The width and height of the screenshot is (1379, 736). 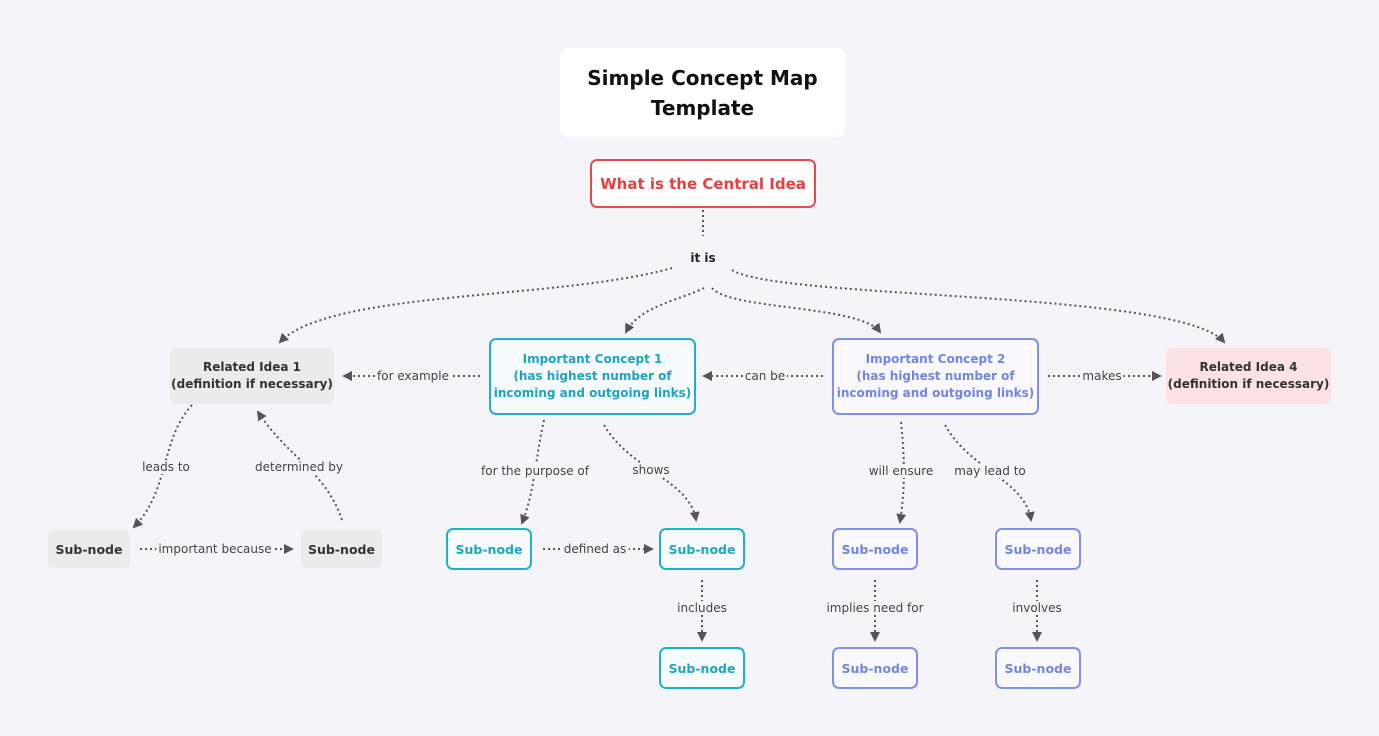 What do you see at coordinates (166, 467) in the screenshot?
I see `link-label-leads-to: leads to` at bounding box center [166, 467].